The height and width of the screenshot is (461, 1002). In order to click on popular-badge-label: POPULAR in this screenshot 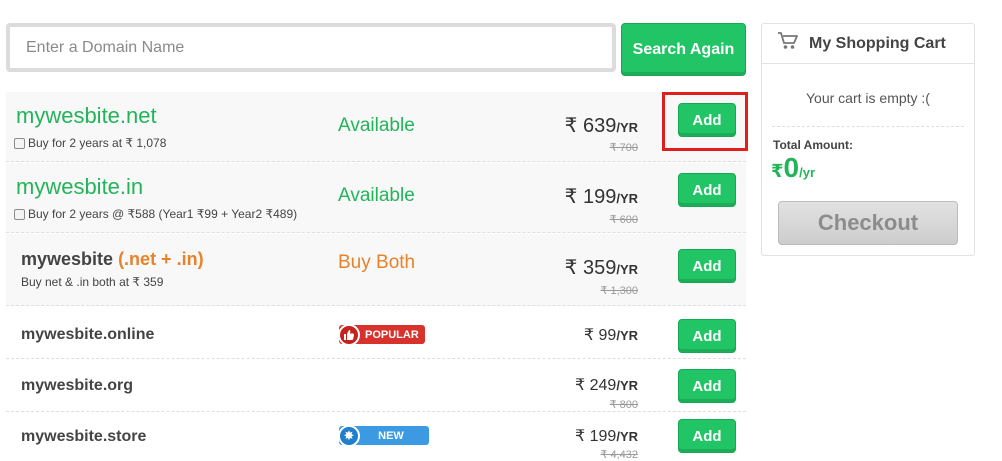, I will do `click(392, 334)`.